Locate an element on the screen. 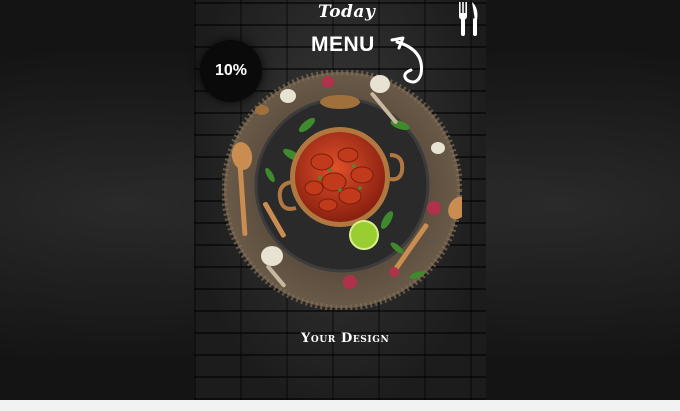 The height and width of the screenshot is (411, 680). heading-script: Today is located at coordinates (347, 12).